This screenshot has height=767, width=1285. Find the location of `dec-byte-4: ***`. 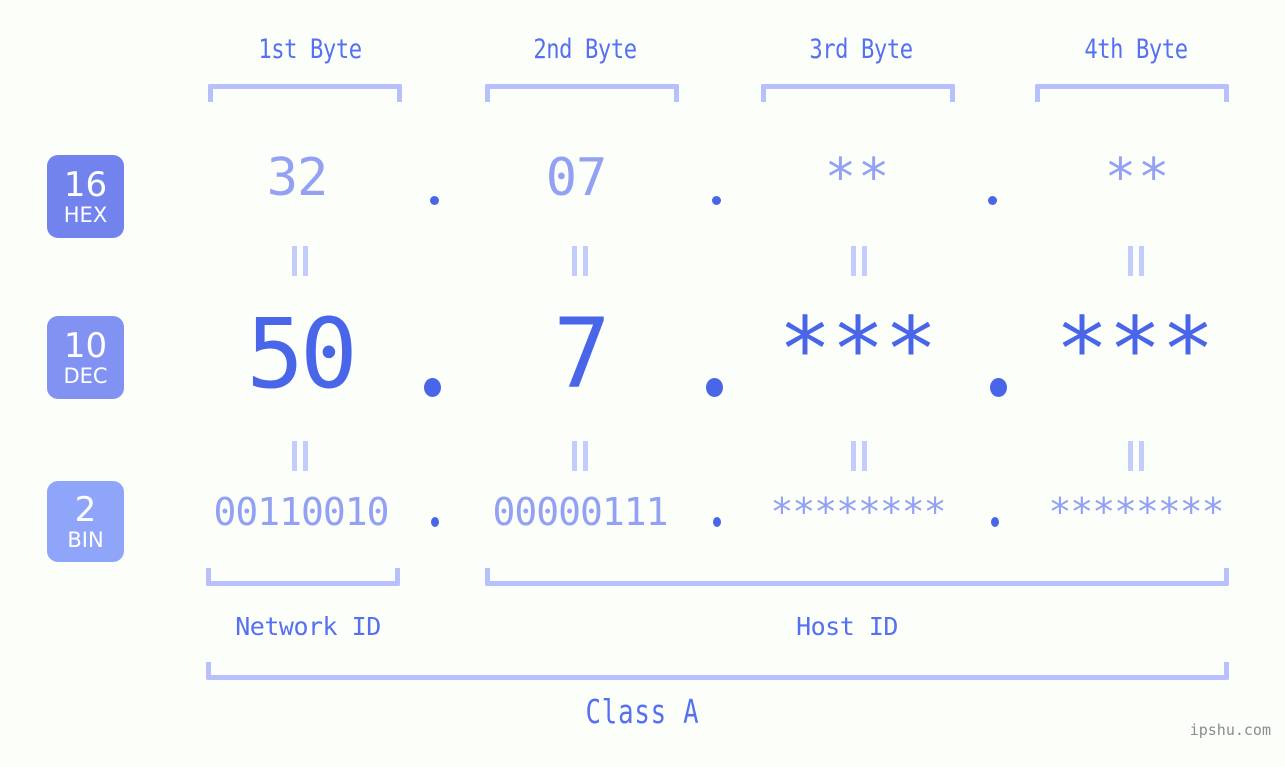

dec-byte-4: *** is located at coordinates (1135, 349).